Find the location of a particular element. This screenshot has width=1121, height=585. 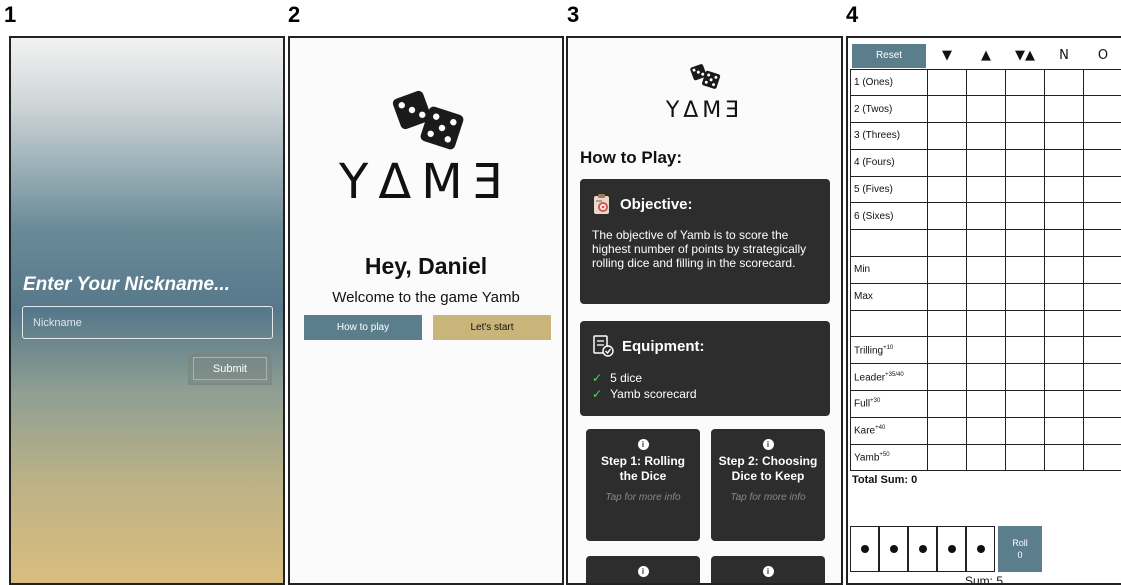

score-row: Yamb+50 is located at coordinates (985, 457).